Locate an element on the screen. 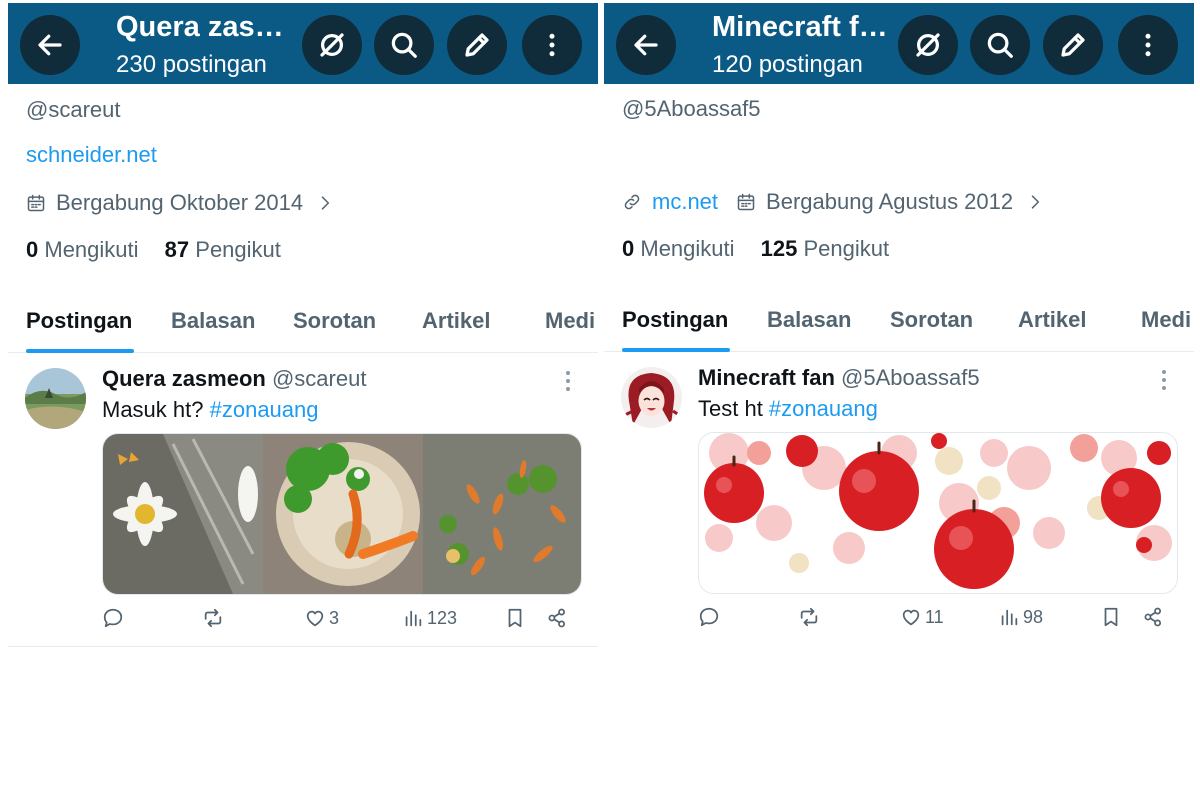 The image size is (1200, 788). views-button: 98 is located at coordinates (1020, 617).